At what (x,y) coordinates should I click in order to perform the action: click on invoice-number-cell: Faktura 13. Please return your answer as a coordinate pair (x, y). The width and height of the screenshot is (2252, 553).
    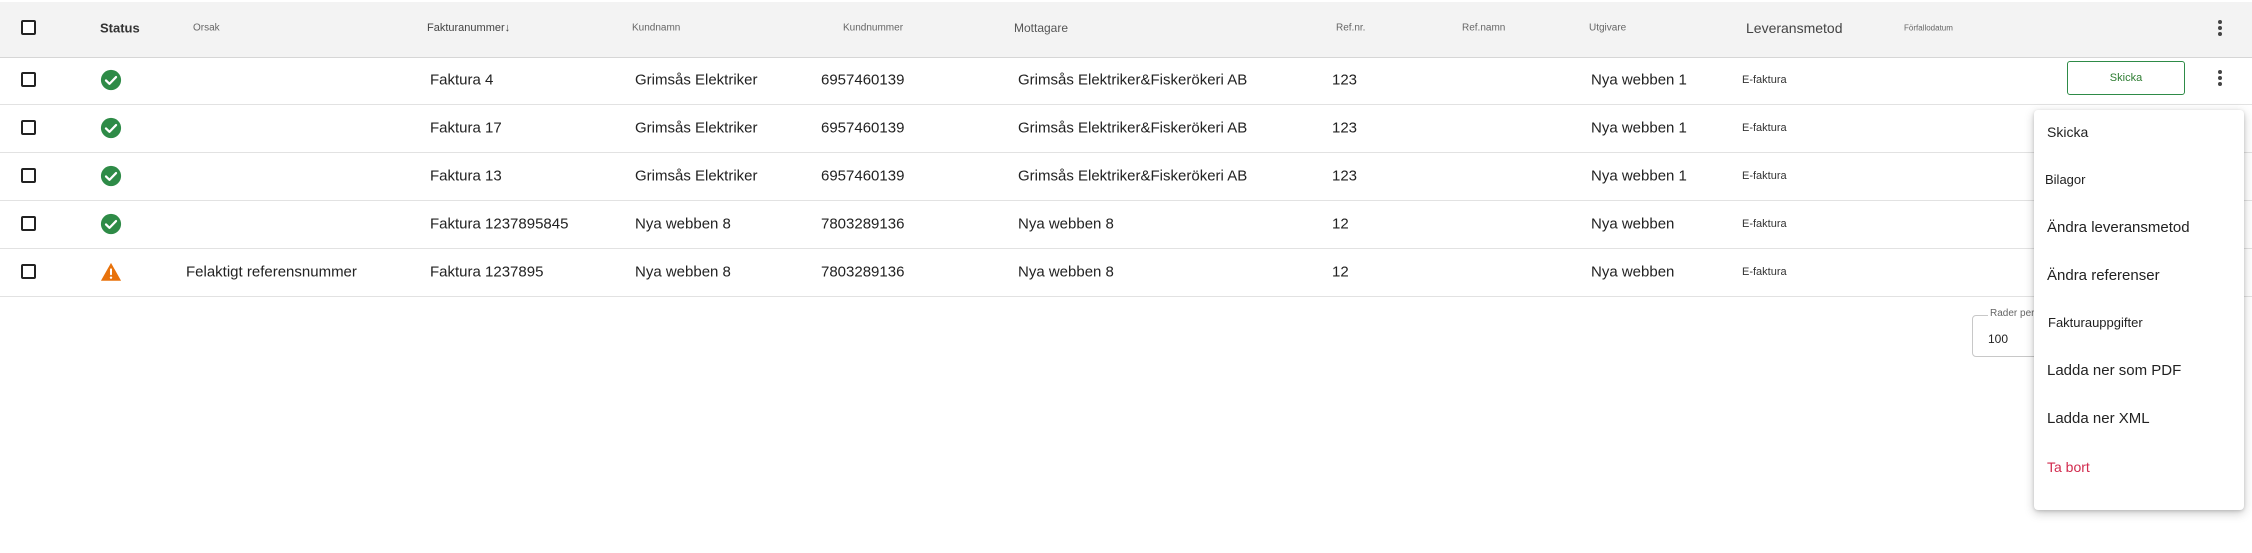
    Looking at the image, I should click on (466, 176).